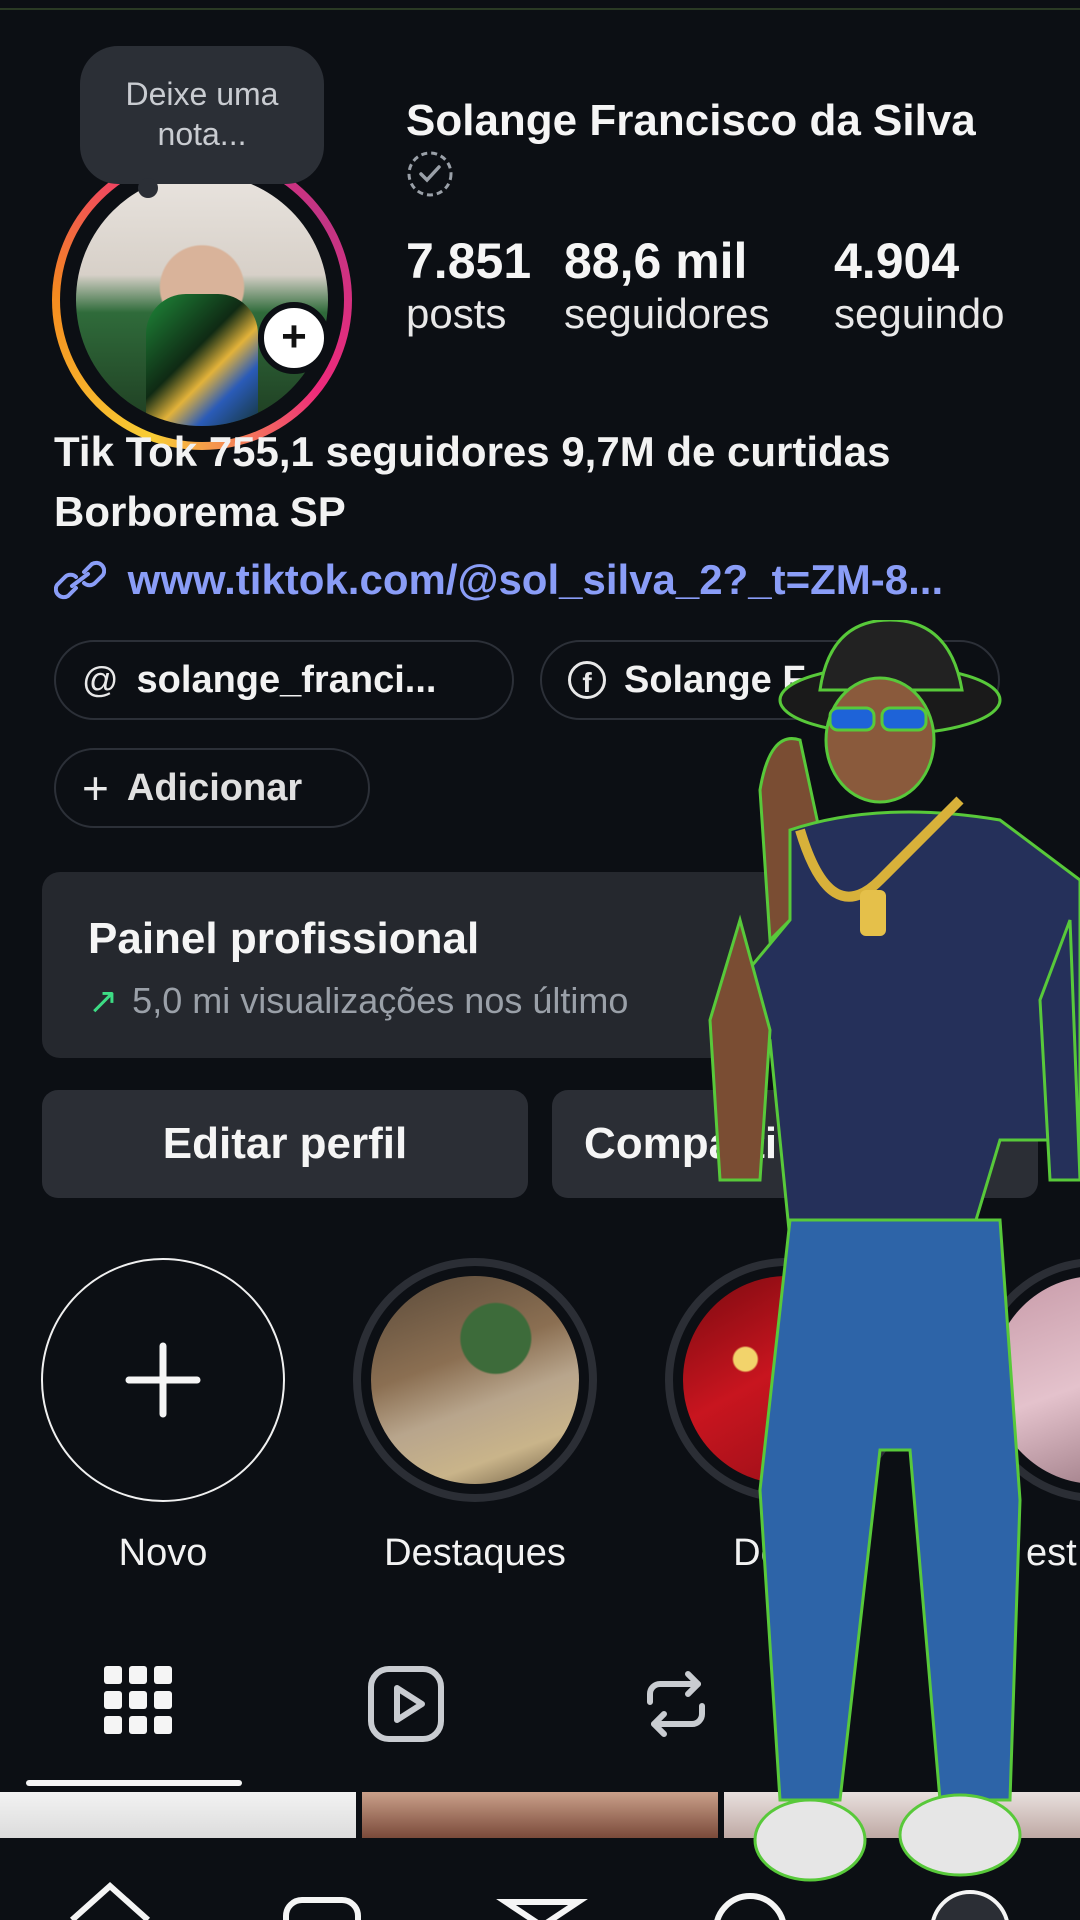 The height and width of the screenshot is (1920, 1080). What do you see at coordinates (294, 338) in the screenshot?
I see `add-story-button: +` at bounding box center [294, 338].